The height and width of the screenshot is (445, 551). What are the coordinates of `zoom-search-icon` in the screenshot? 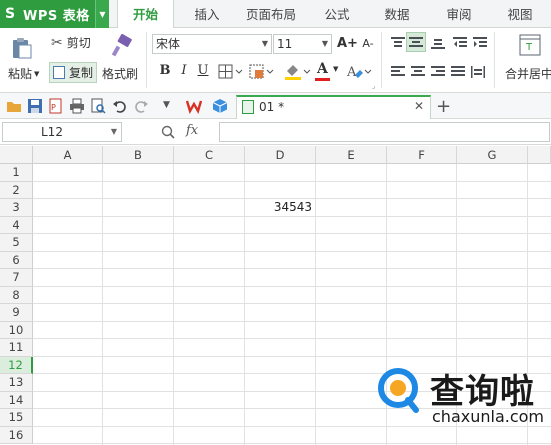 It's located at (168, 132).